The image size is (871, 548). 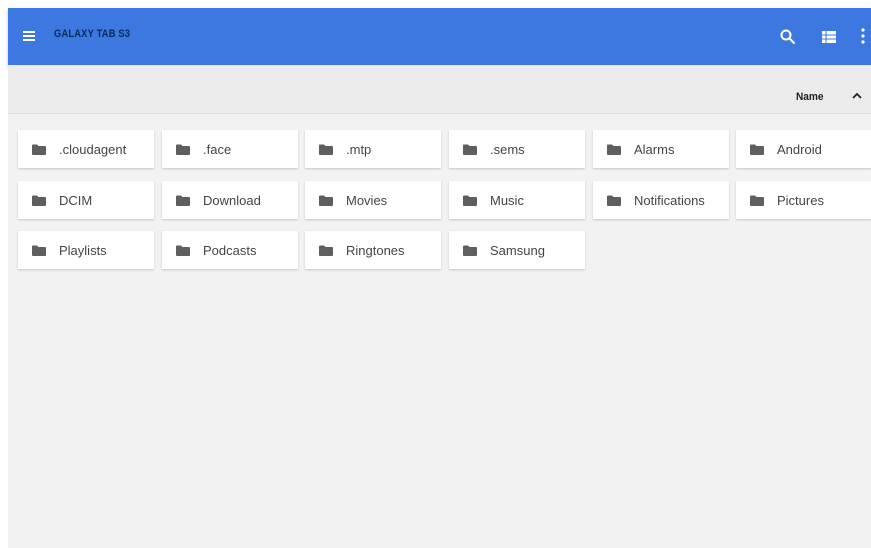 I want to click on sort-bar: Name, so click(x=439, y=89).